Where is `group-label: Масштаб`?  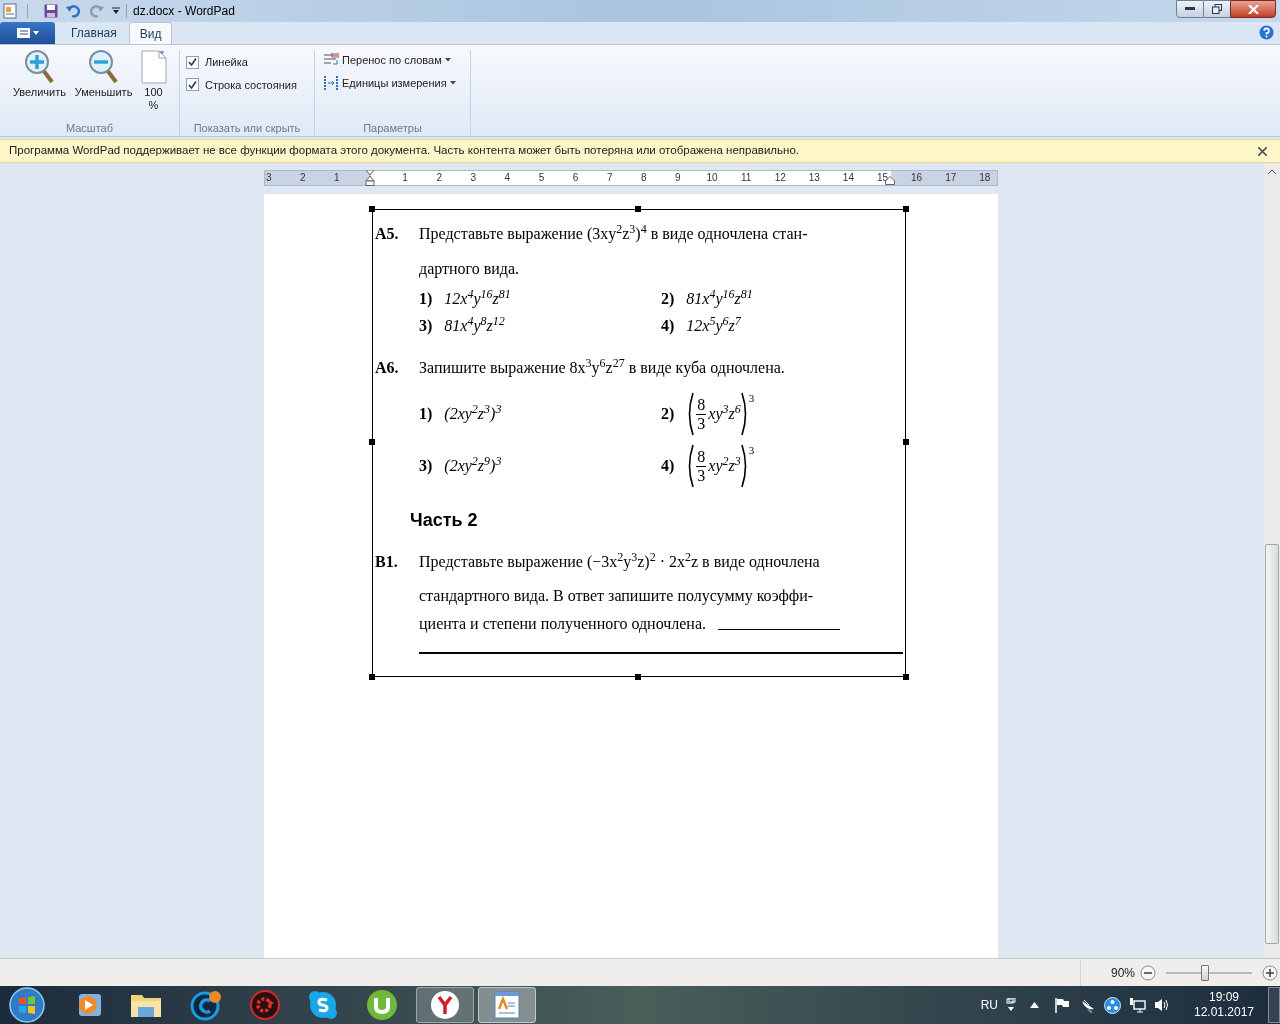 group-label: Масштаб is located at coordinates (89, 128).